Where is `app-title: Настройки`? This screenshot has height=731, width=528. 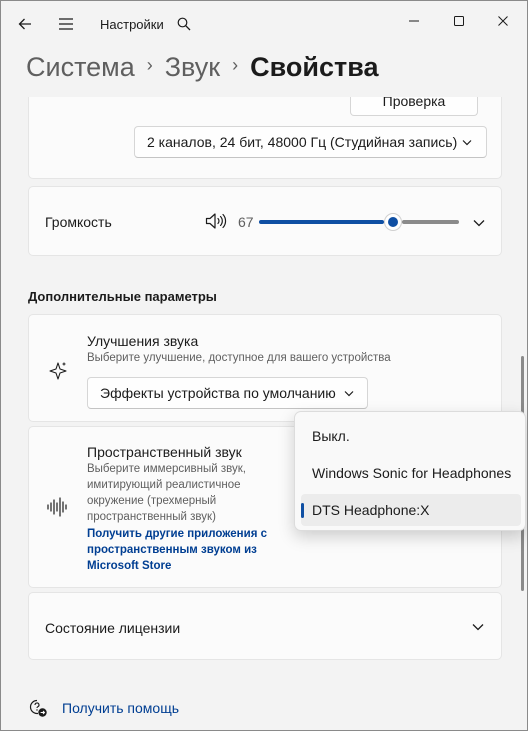
app-title: Настройки is located at coordinates (132, 24).